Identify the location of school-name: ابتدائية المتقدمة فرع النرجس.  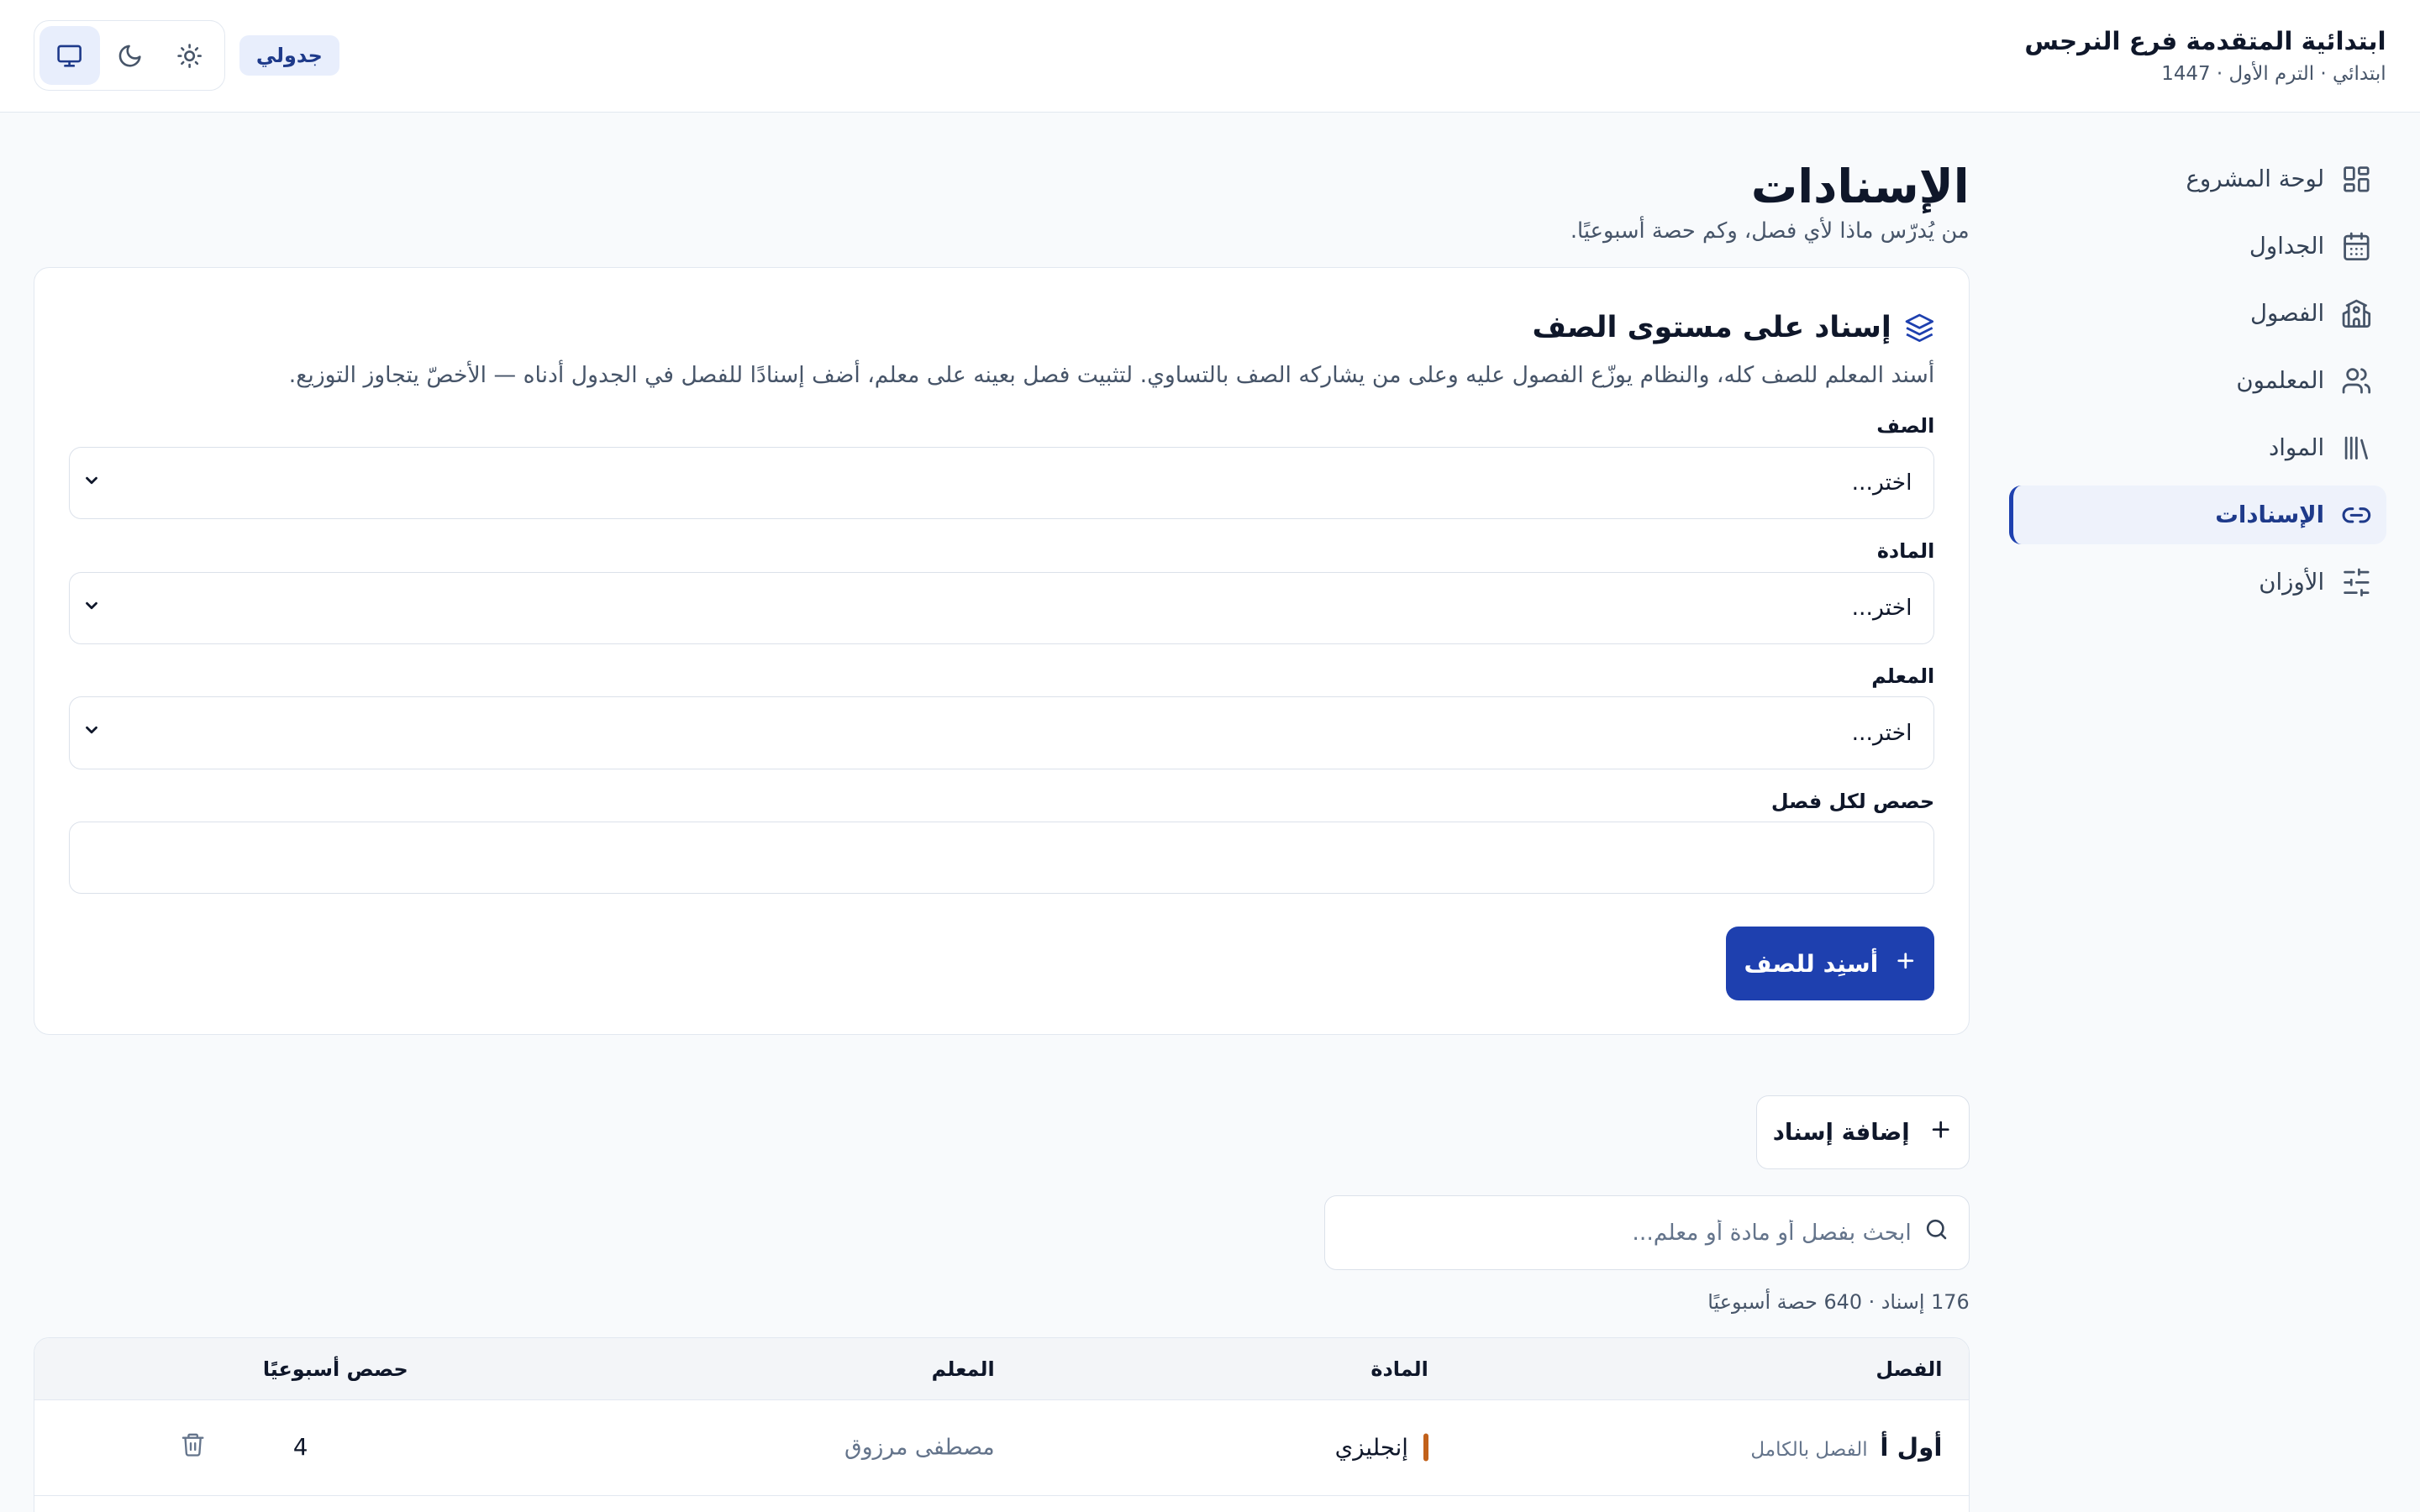
(2205, 41).